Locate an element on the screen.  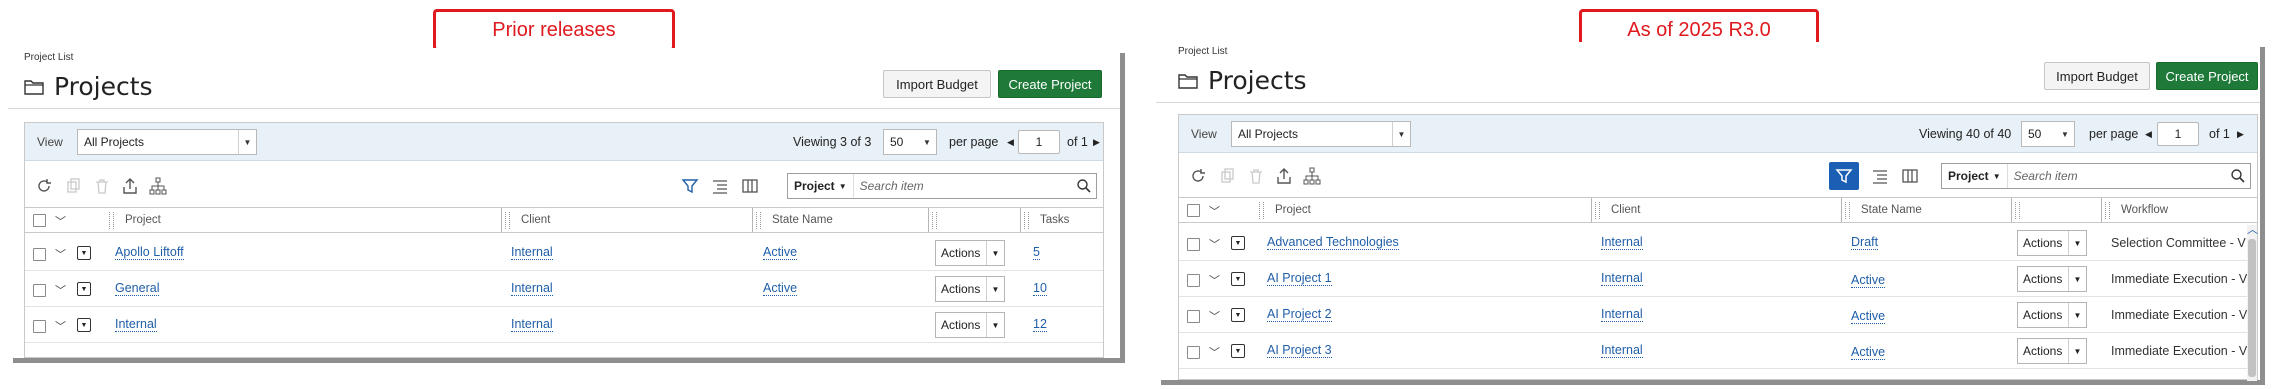
tasks-link: 12 is located at coordinates (1040, 324).